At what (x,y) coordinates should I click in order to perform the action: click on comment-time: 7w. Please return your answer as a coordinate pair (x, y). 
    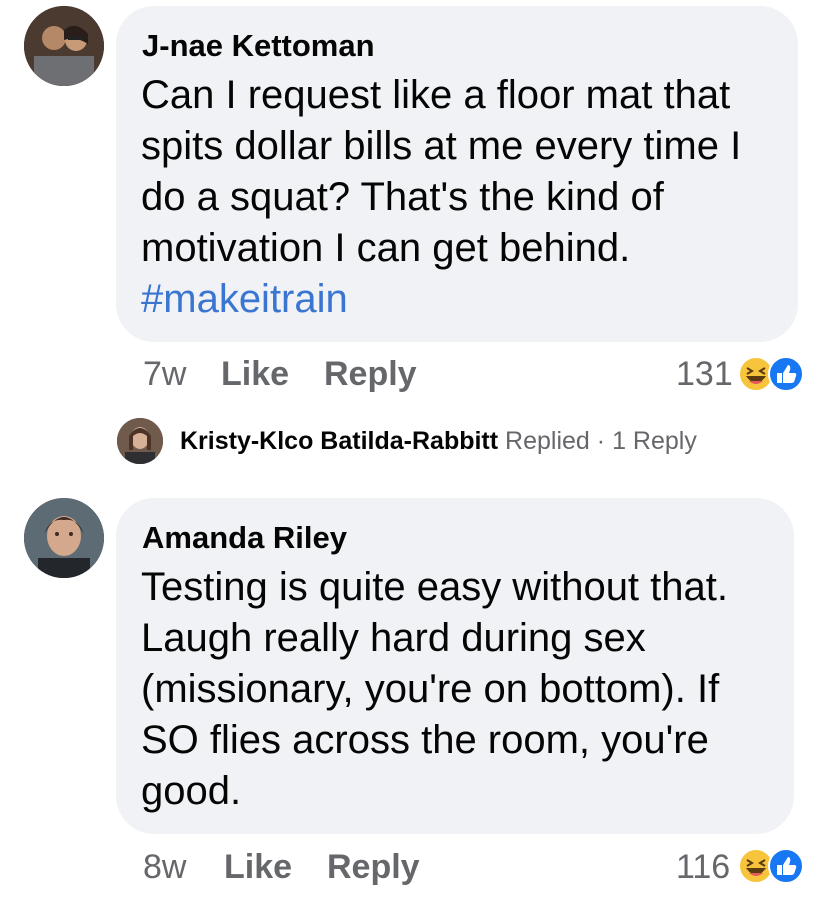
    Looking at the image, I should click on (164, 374).